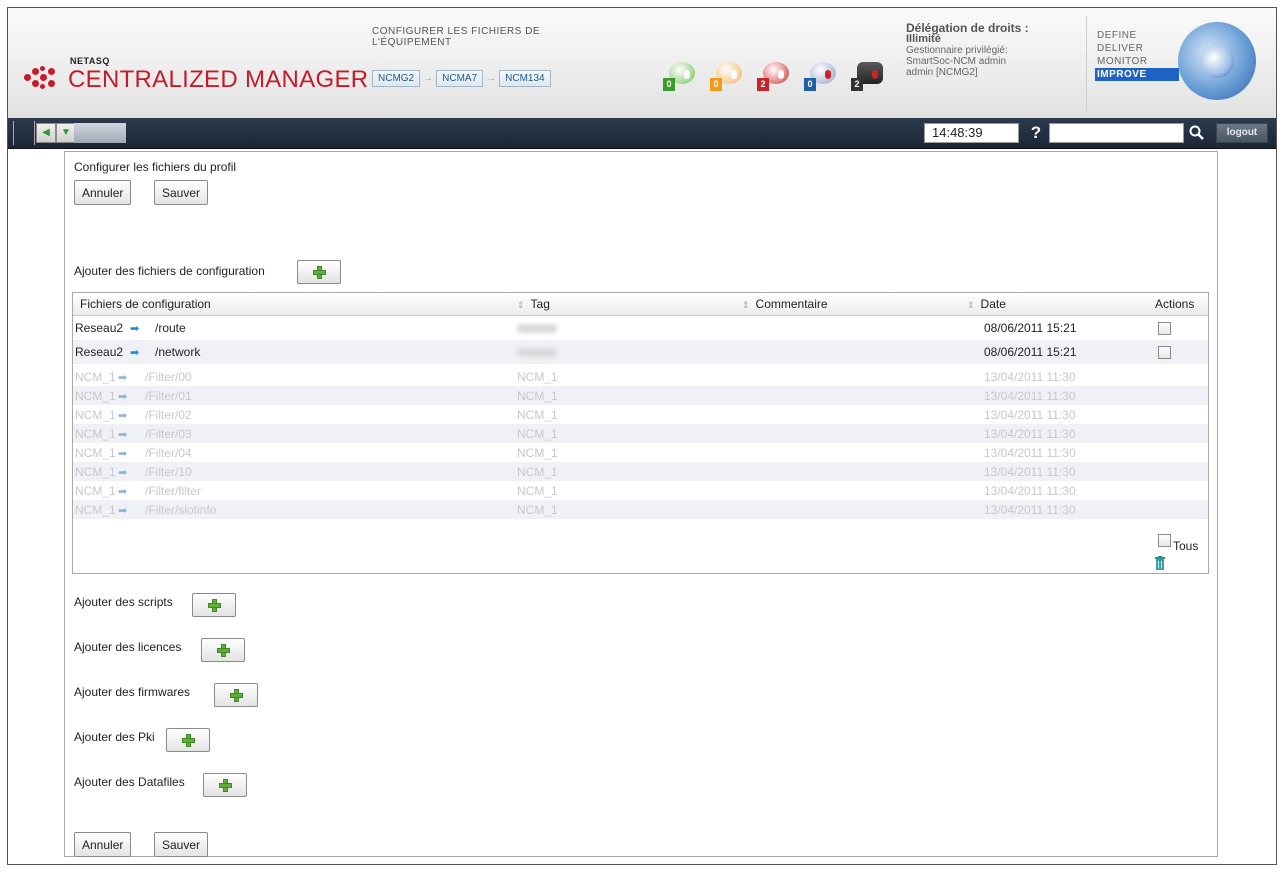 This screenshot has width=1284, height=872. Describe the element at coordinates (1137, 48) in the screenshot. I see `lifecycle-deliver: DELIVER` at that location.